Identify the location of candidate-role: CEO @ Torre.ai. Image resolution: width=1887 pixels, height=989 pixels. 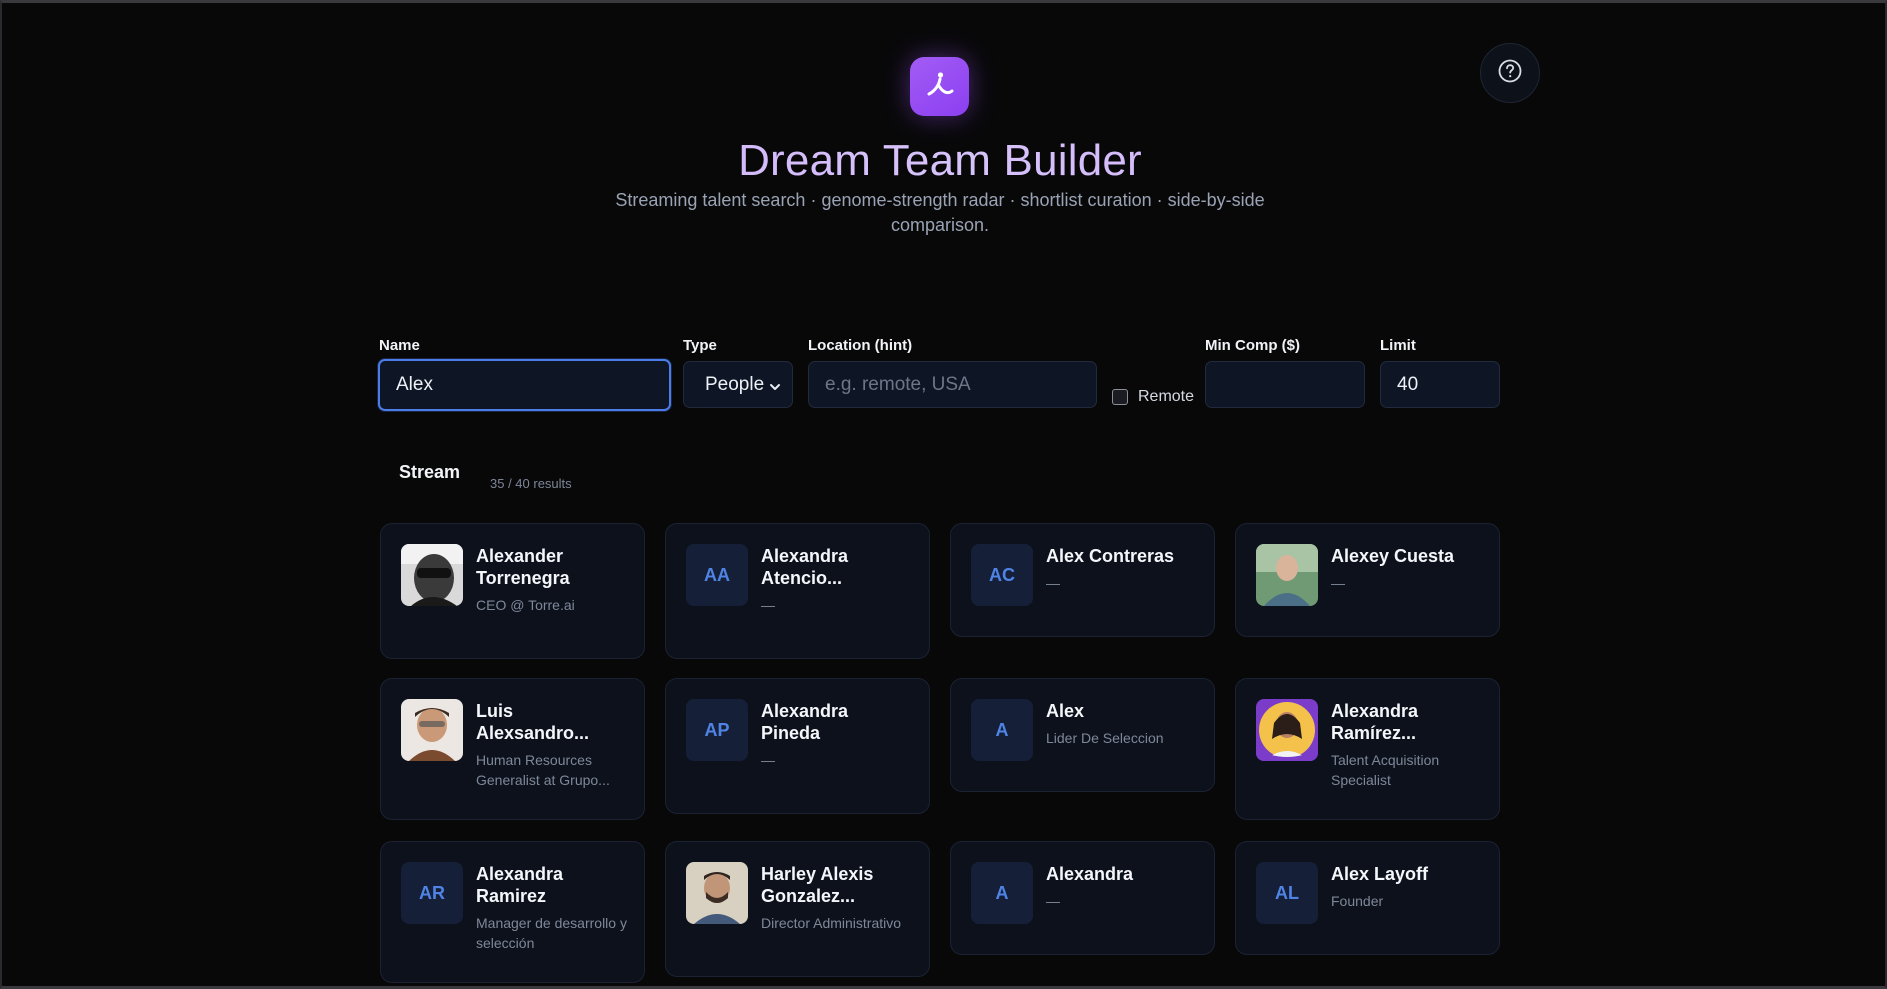
(525, 605).